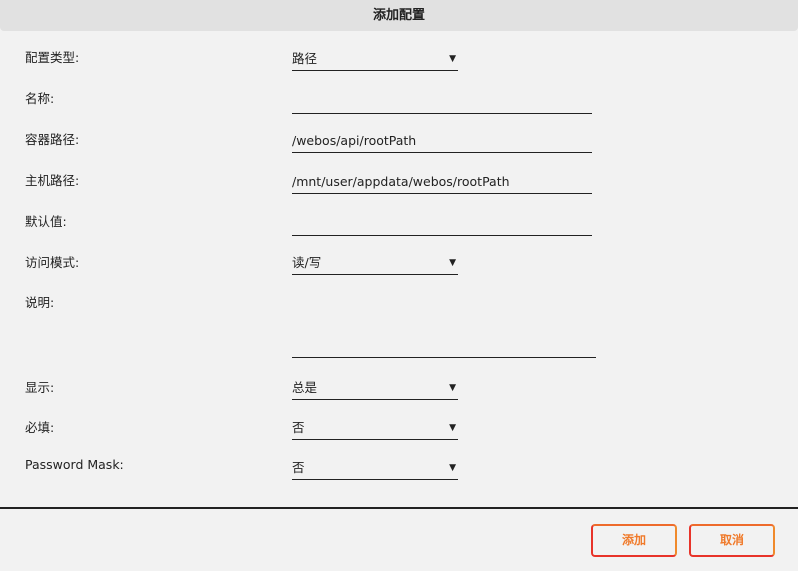 The width and height of the screenshot is (798, 571). I want to click on required-value: 否, so click(298, 427).